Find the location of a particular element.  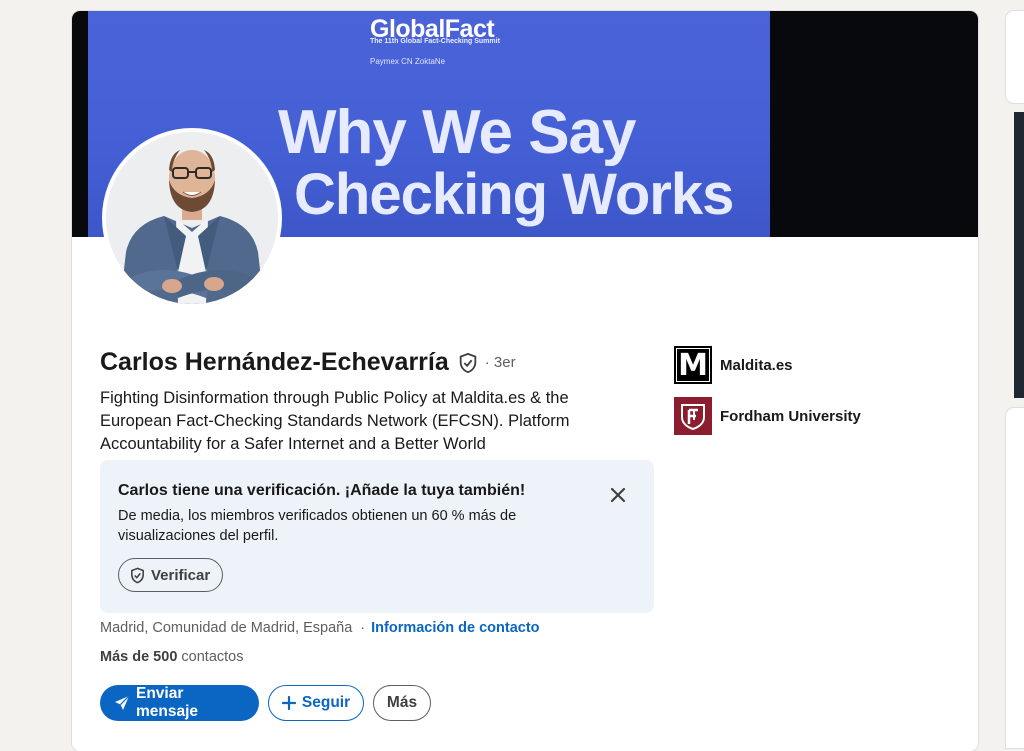

close-icon is located at coordinates (618, 495).